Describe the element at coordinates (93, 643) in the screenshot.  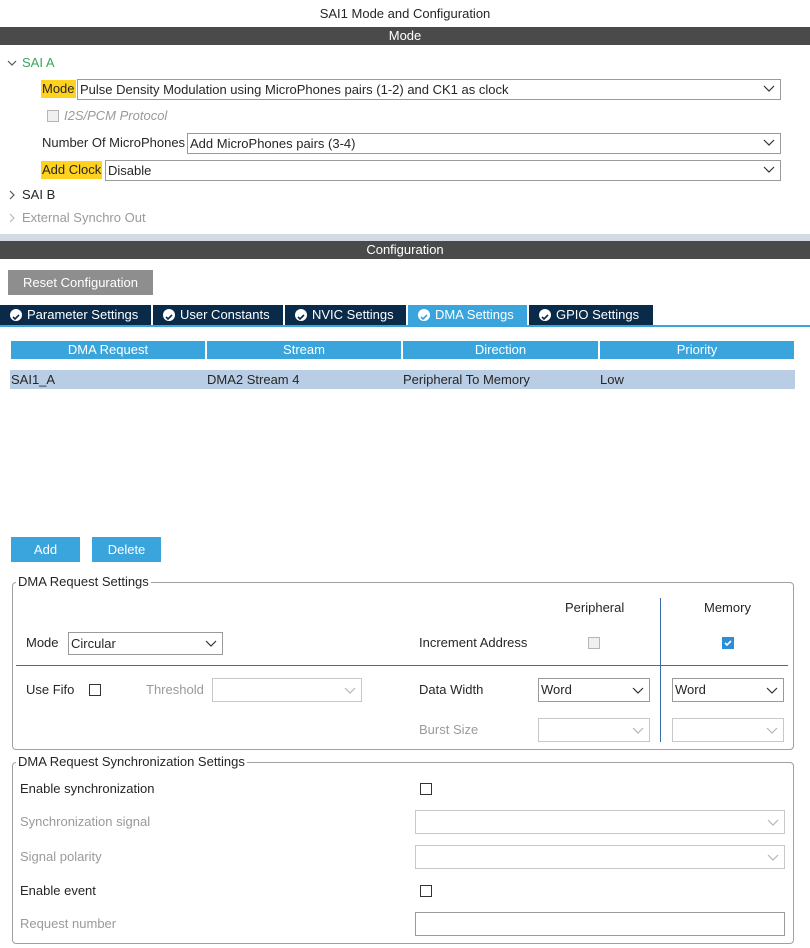
I see `dma-mode-select-value: Circular` at that location.